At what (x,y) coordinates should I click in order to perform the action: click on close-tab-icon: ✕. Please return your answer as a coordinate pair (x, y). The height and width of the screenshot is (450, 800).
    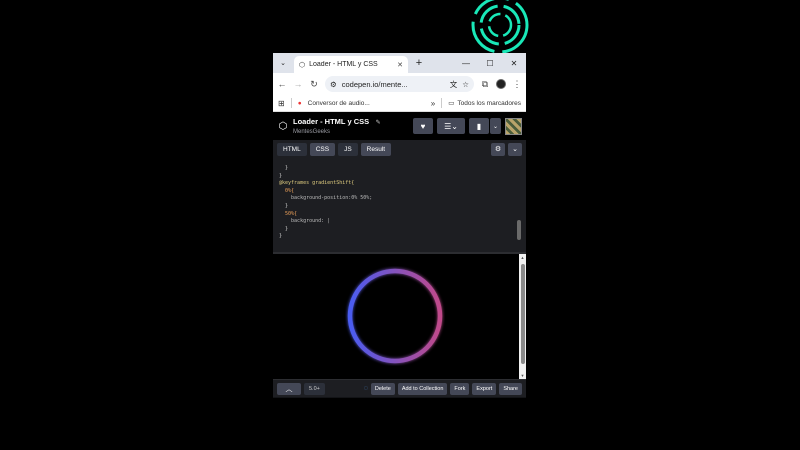
    Looking at the image, I should click on (400, 65).